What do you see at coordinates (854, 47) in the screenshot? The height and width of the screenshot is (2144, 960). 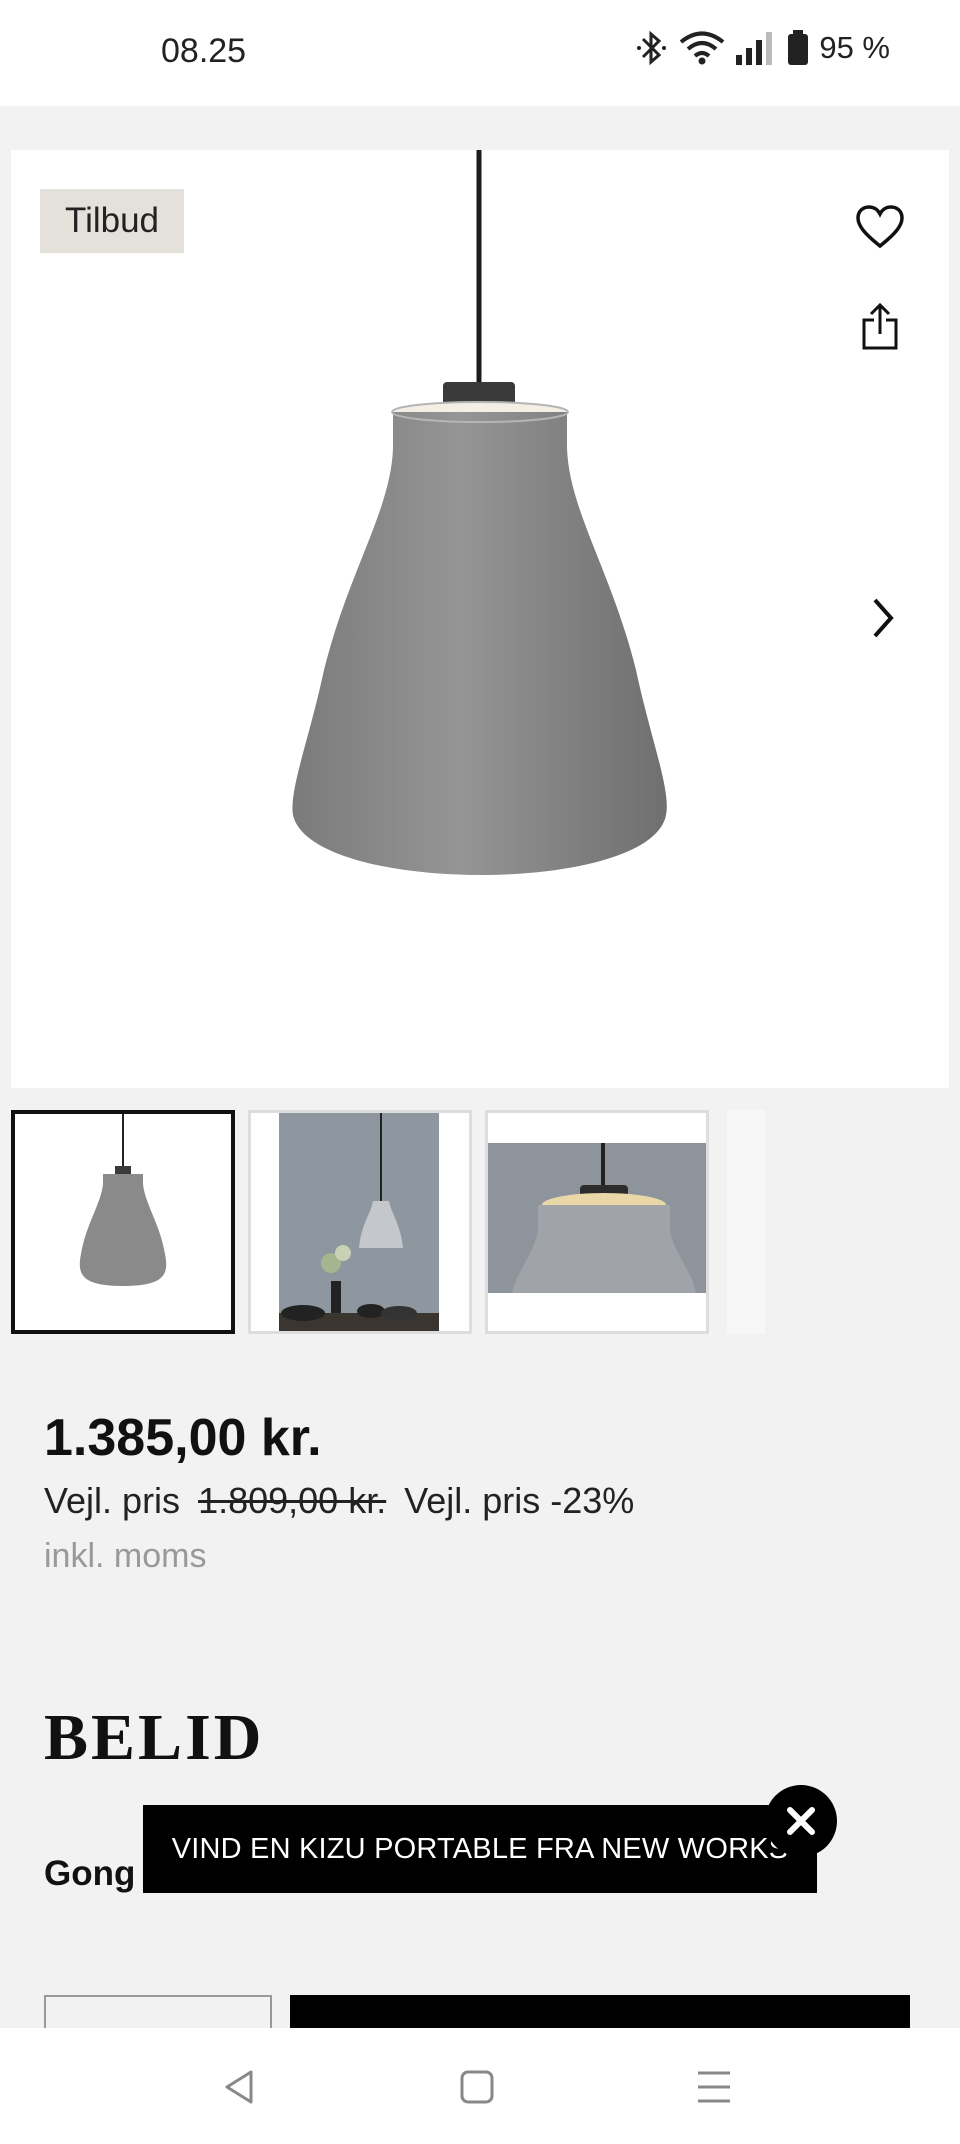 I see `battery-level: 95 %` at bounding box center [854, 47].